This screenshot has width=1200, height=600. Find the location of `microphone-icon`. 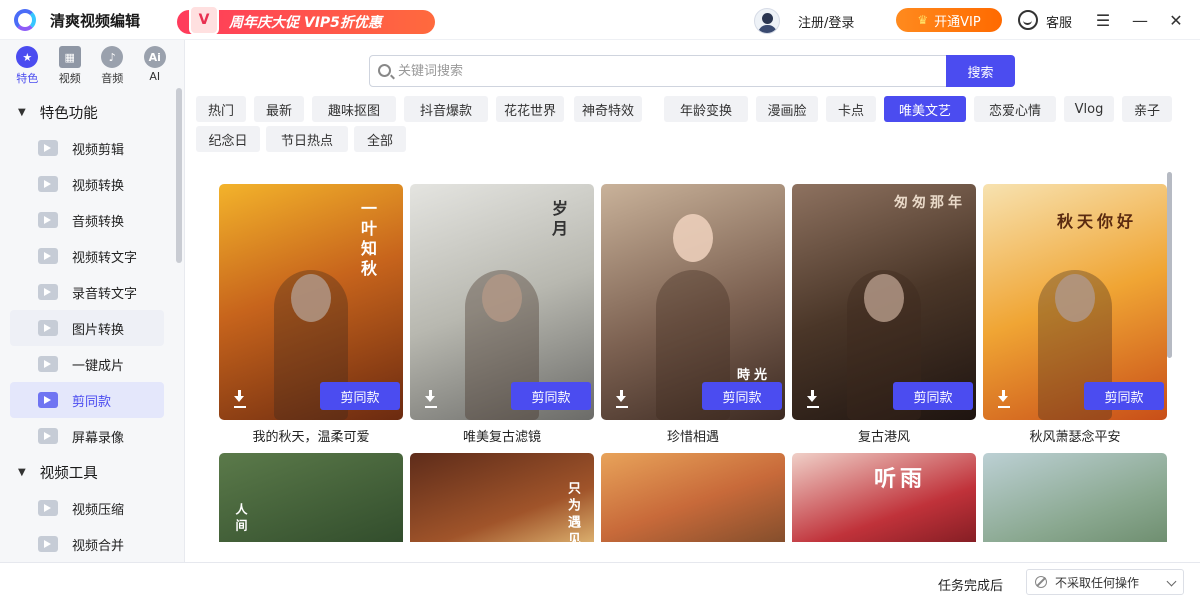

microphone-icon is located at coordinates (48, 220).